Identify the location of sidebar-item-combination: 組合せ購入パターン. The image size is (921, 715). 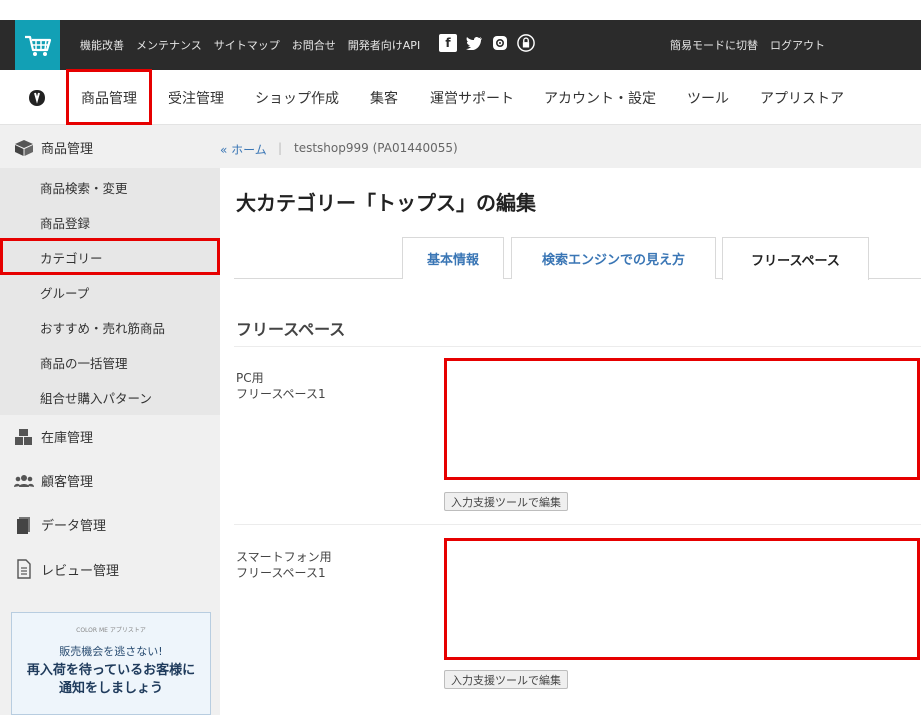
(96, 397).